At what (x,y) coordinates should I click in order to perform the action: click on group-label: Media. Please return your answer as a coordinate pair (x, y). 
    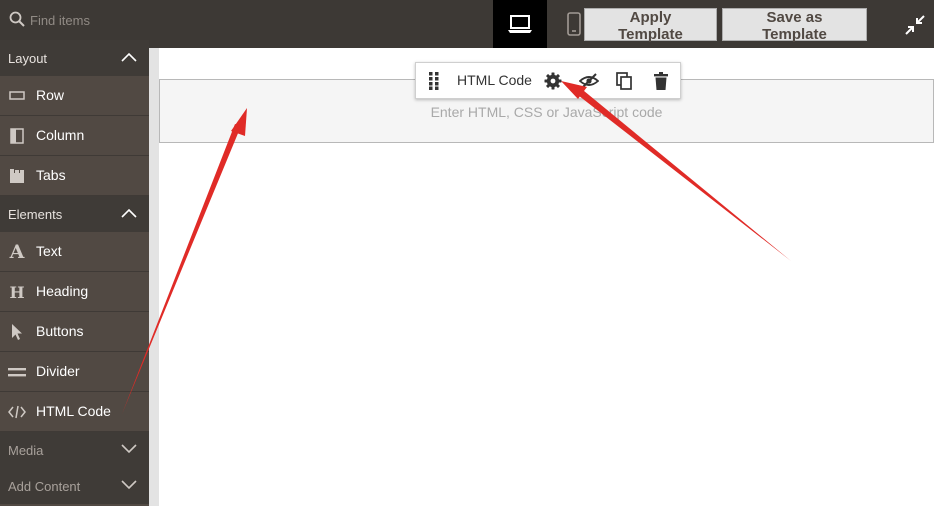
    Looking at the image, I should click on (26, 450).